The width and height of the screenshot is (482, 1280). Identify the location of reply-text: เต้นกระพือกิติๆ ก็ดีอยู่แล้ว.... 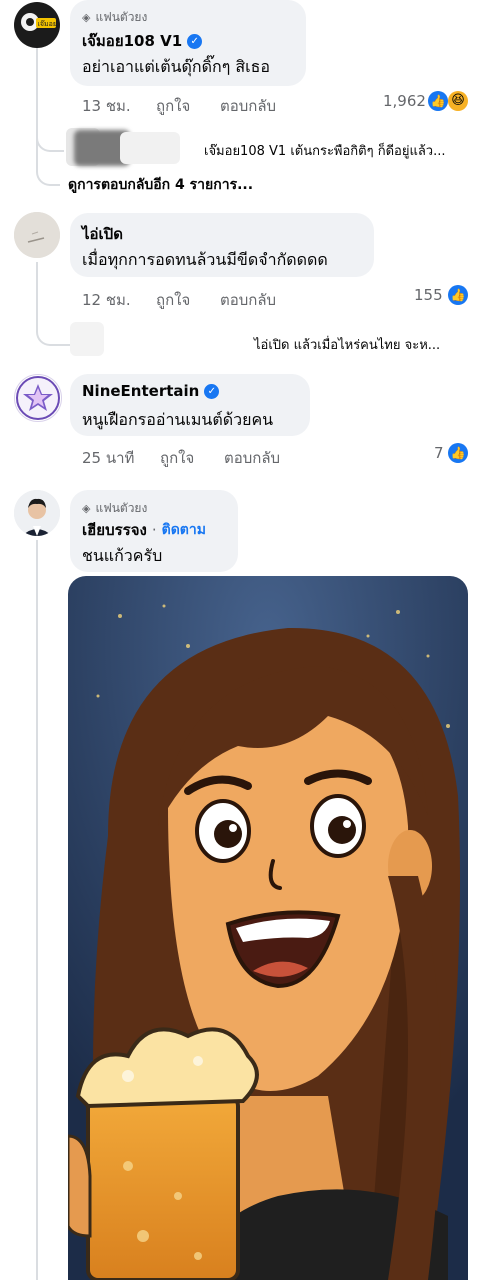
(368, 151).